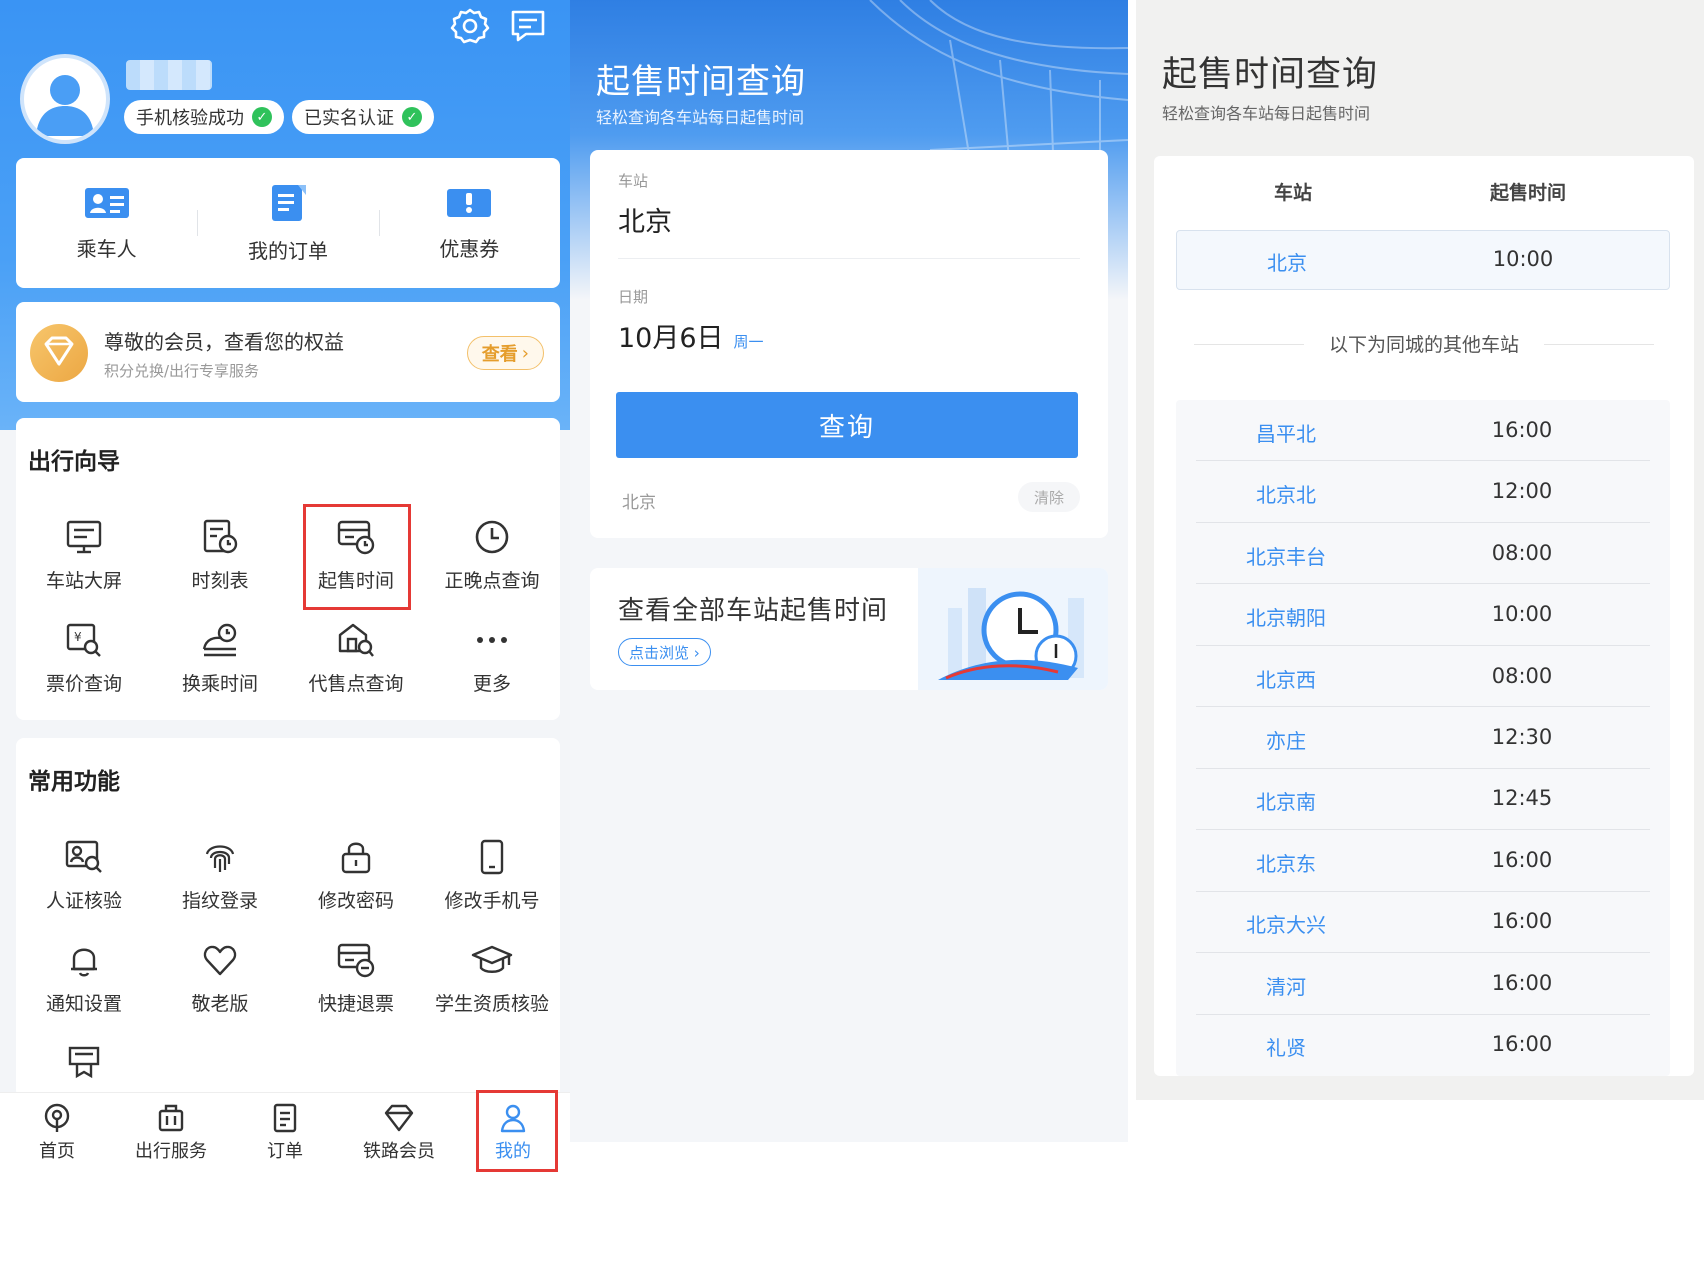  Describe the element at coordinates (1423, 984) in the screenshot. I see `table-row: 清河 16:00` at that location.